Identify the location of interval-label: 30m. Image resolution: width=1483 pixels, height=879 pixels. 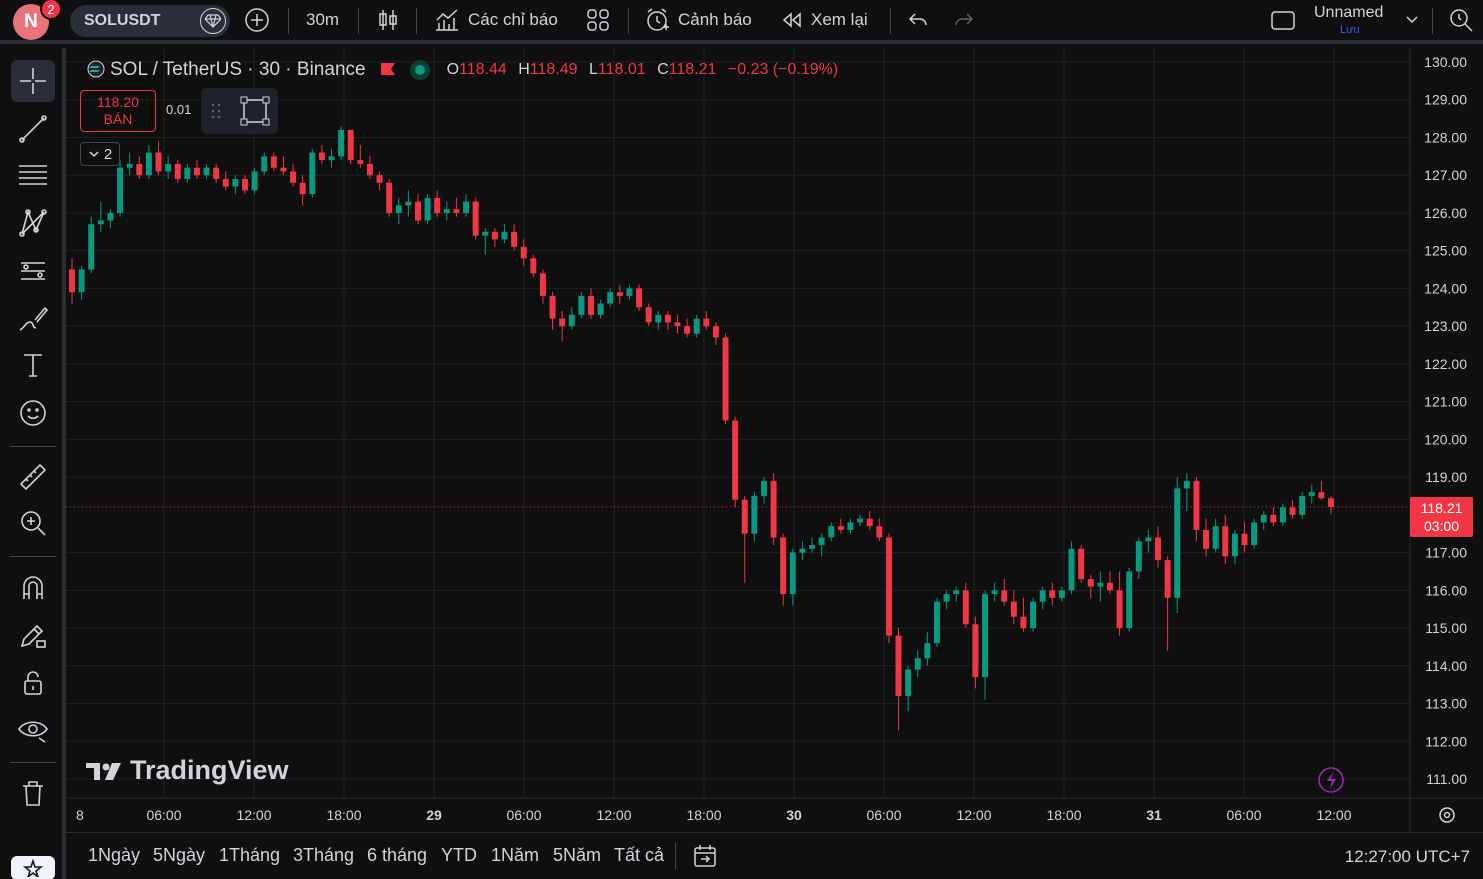
(323, 19).